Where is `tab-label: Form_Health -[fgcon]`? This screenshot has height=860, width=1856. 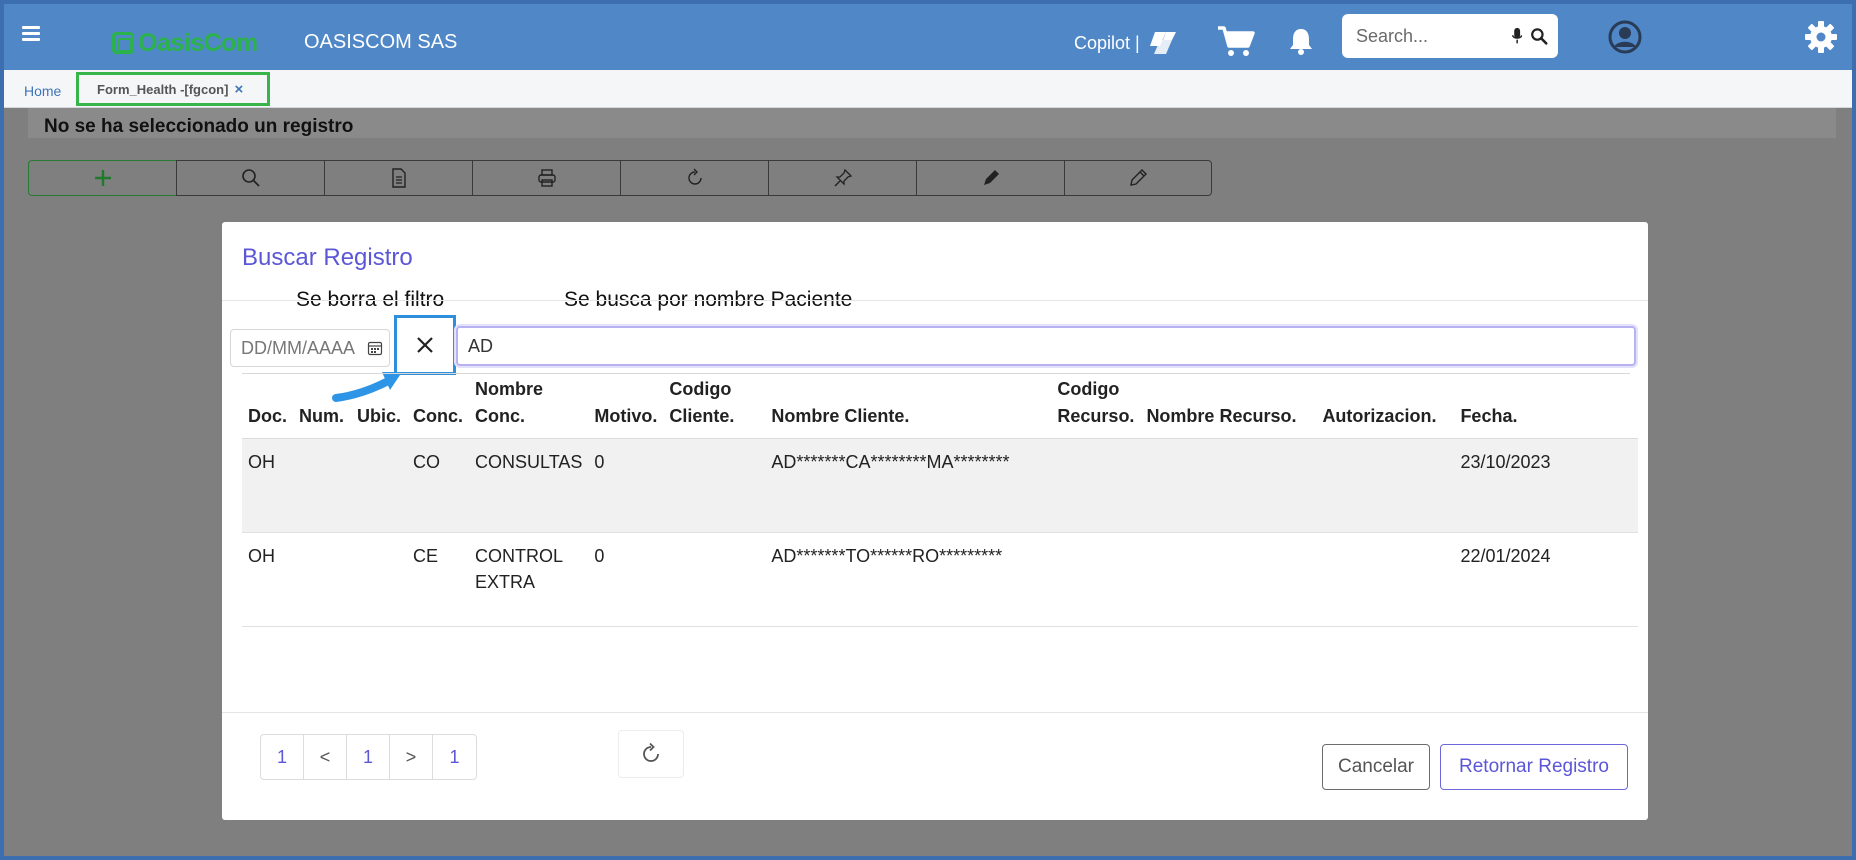 tab-label: Form_Health -[fgcon] is located at coordinates (163, 89).